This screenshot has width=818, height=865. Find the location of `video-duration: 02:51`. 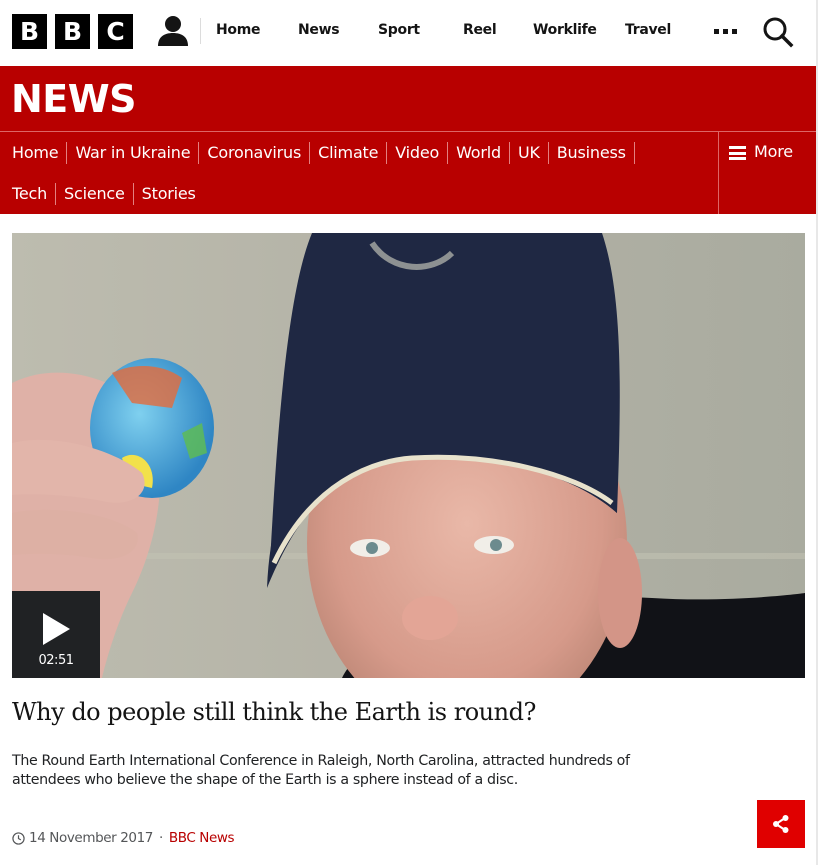

video-duration: 02:51 is located at coordinates (56, 660).